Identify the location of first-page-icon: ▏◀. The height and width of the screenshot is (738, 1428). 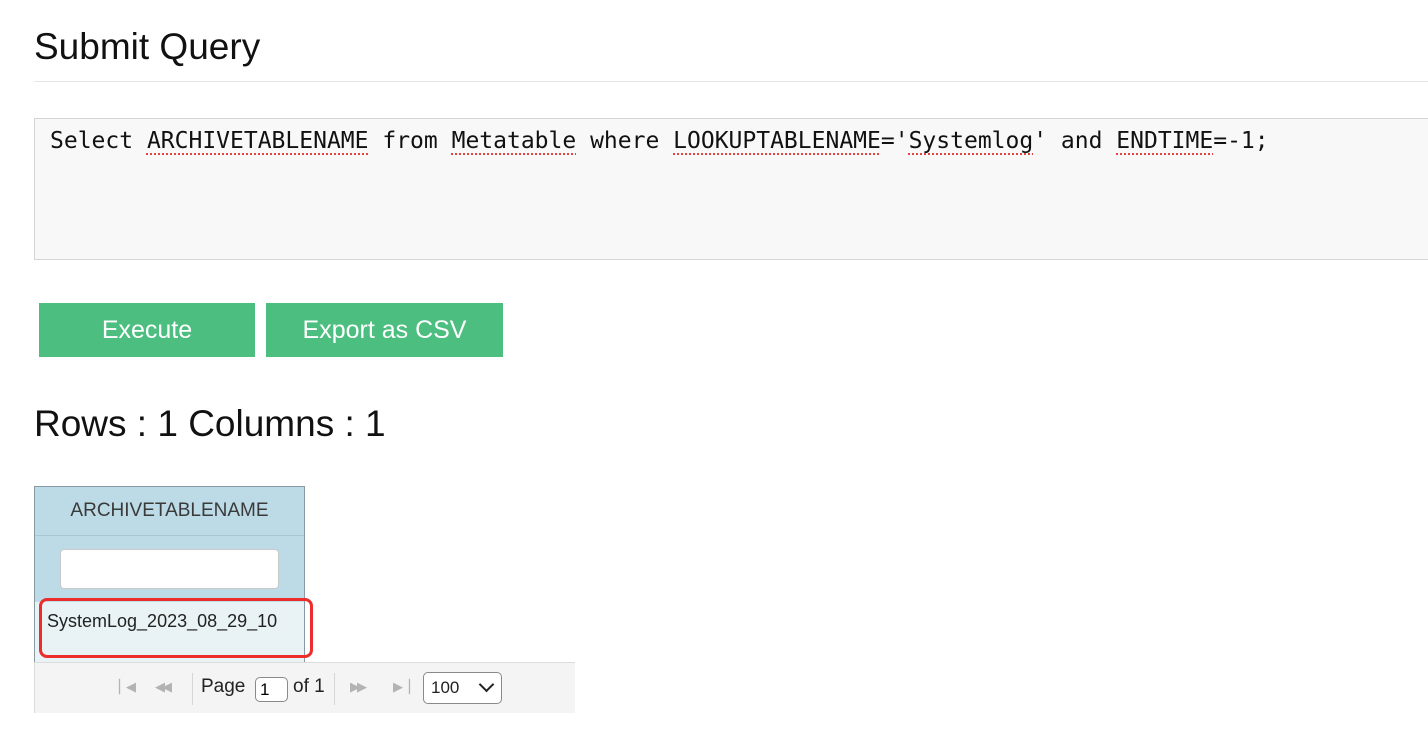
(127, 687).